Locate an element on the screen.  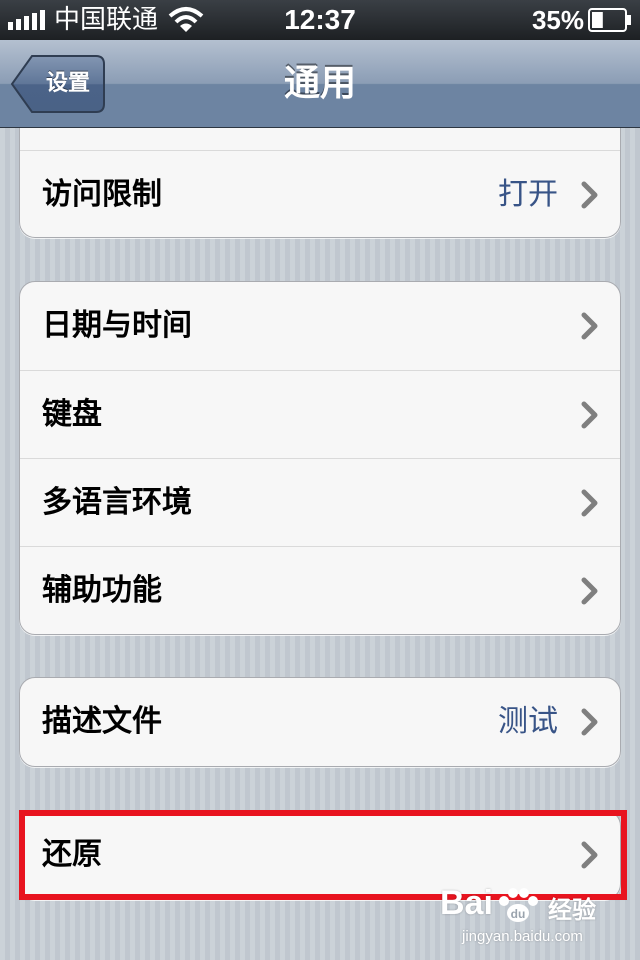
battery-percentage: 35% is located at coordinates (557, 20).